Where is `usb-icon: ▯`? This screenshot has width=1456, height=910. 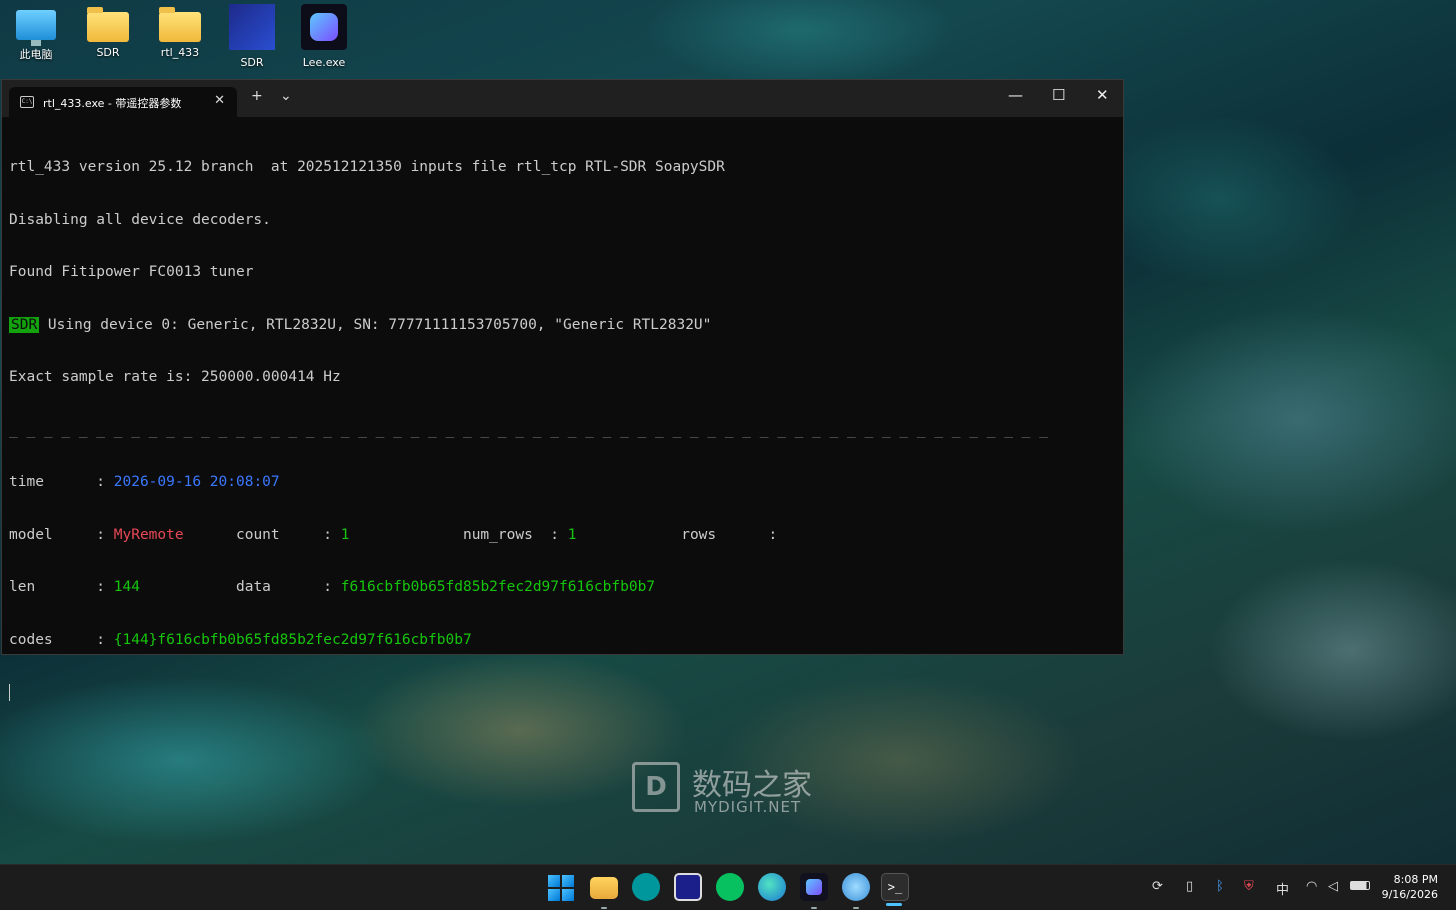 usb-icon: ▯ is located at coordinates (1189, 886).